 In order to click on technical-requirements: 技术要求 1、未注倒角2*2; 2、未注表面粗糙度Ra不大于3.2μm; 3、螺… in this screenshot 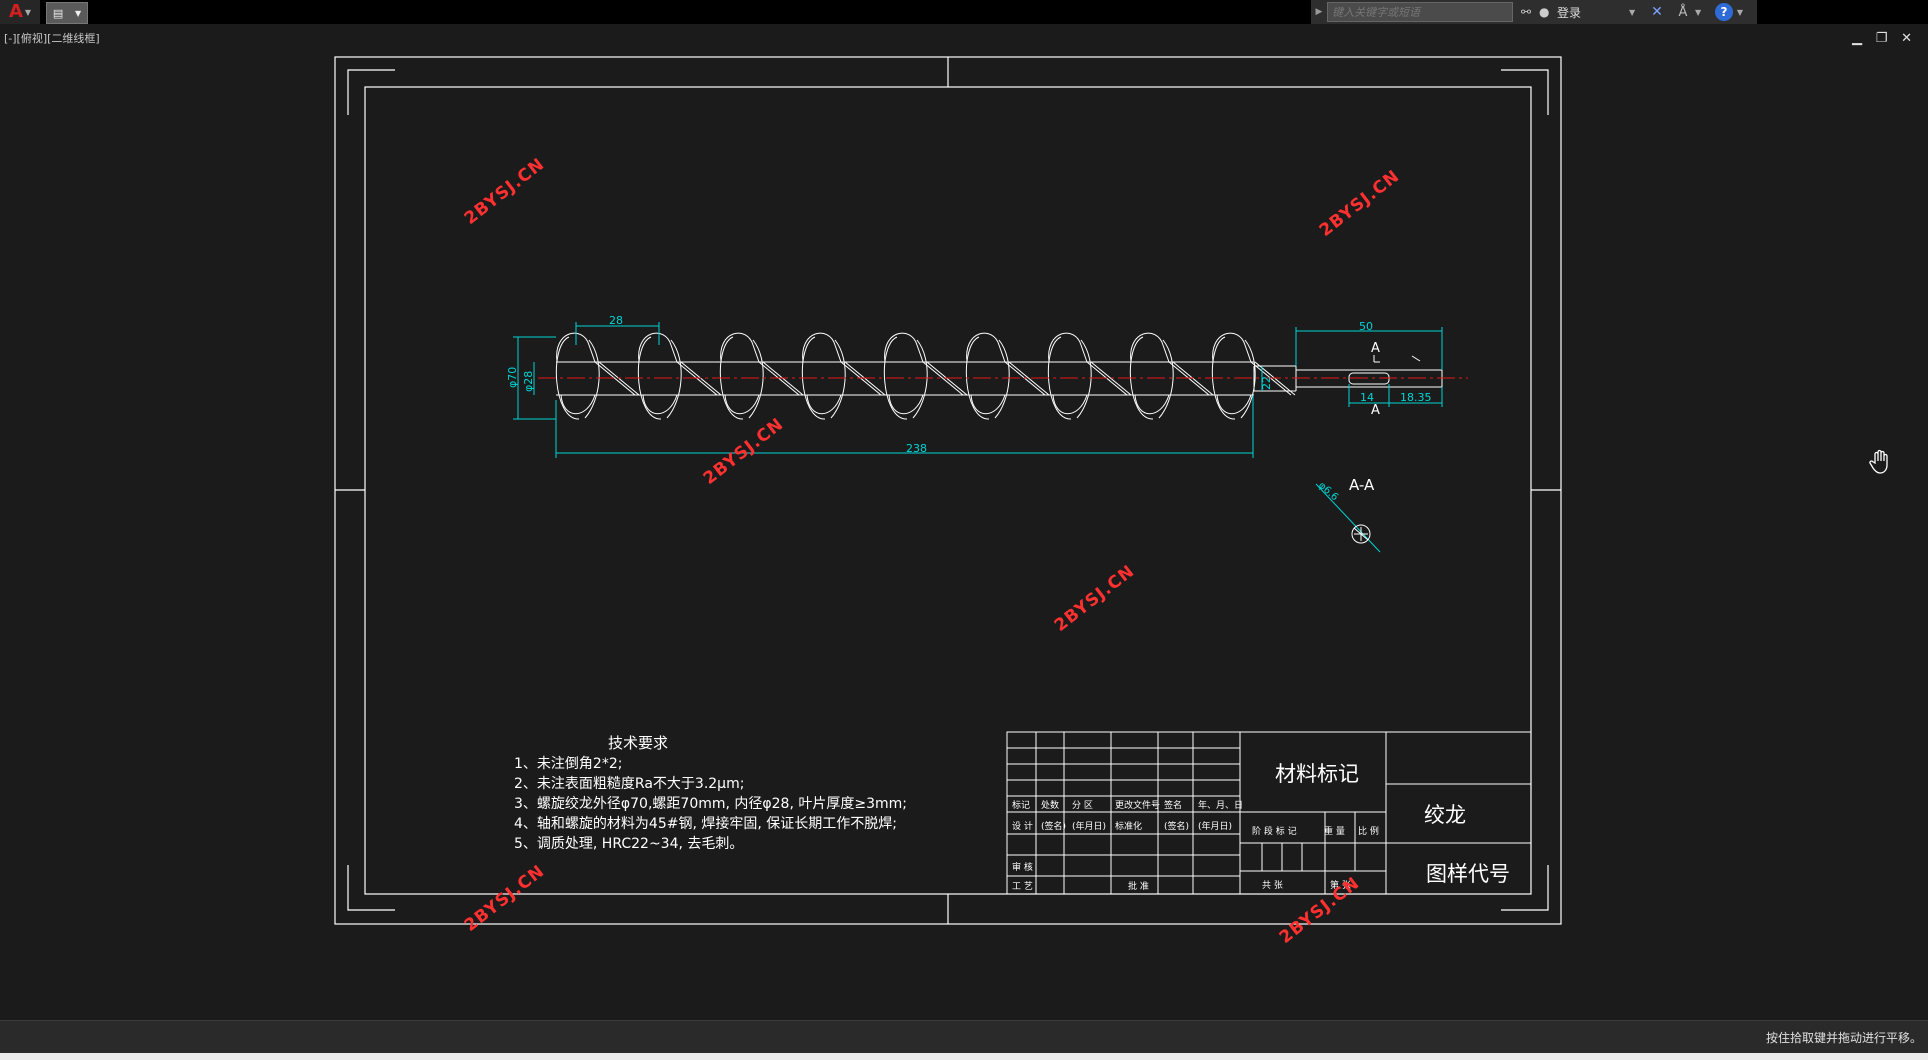, I will do `click(710, 793)`.